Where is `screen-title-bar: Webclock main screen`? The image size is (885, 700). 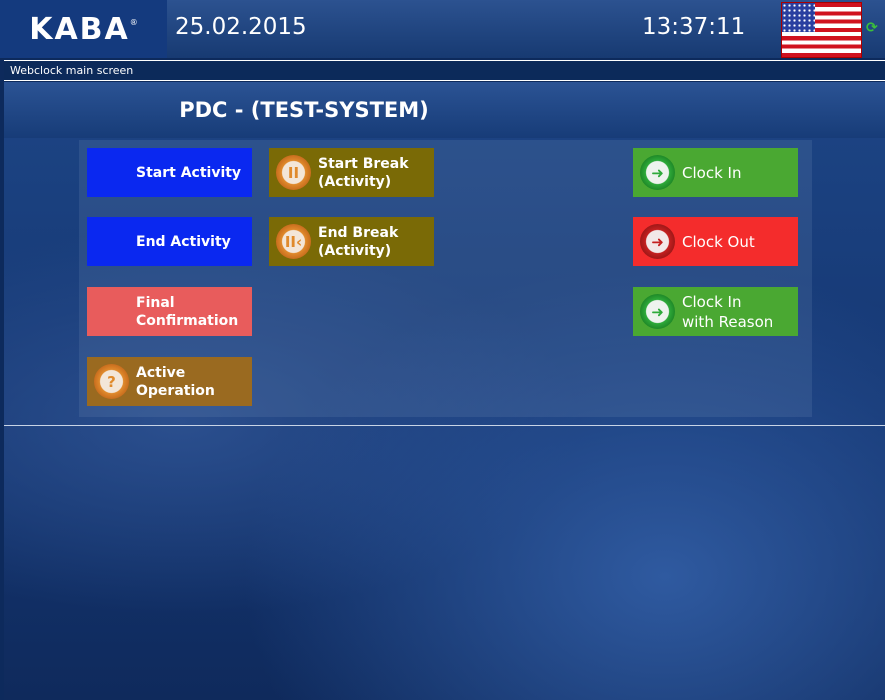
screen-title-bar: Webclock main screen is located at coordinates (444, 70).